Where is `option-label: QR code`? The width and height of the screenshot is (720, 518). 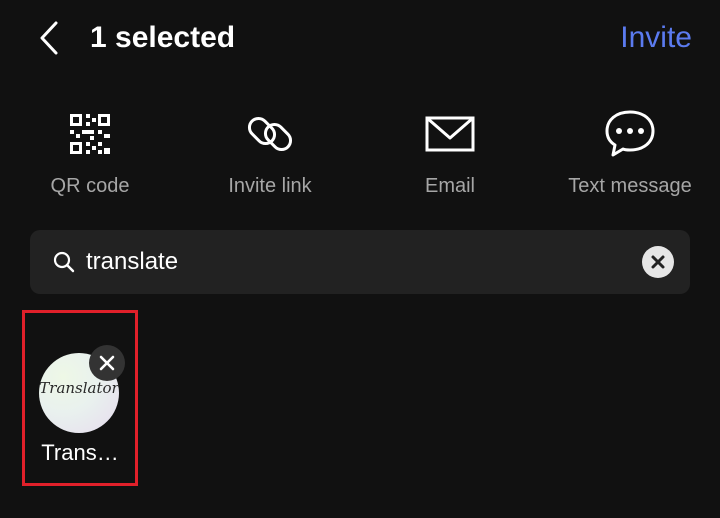 option-label: QR code is located at coordinates (90, 186).